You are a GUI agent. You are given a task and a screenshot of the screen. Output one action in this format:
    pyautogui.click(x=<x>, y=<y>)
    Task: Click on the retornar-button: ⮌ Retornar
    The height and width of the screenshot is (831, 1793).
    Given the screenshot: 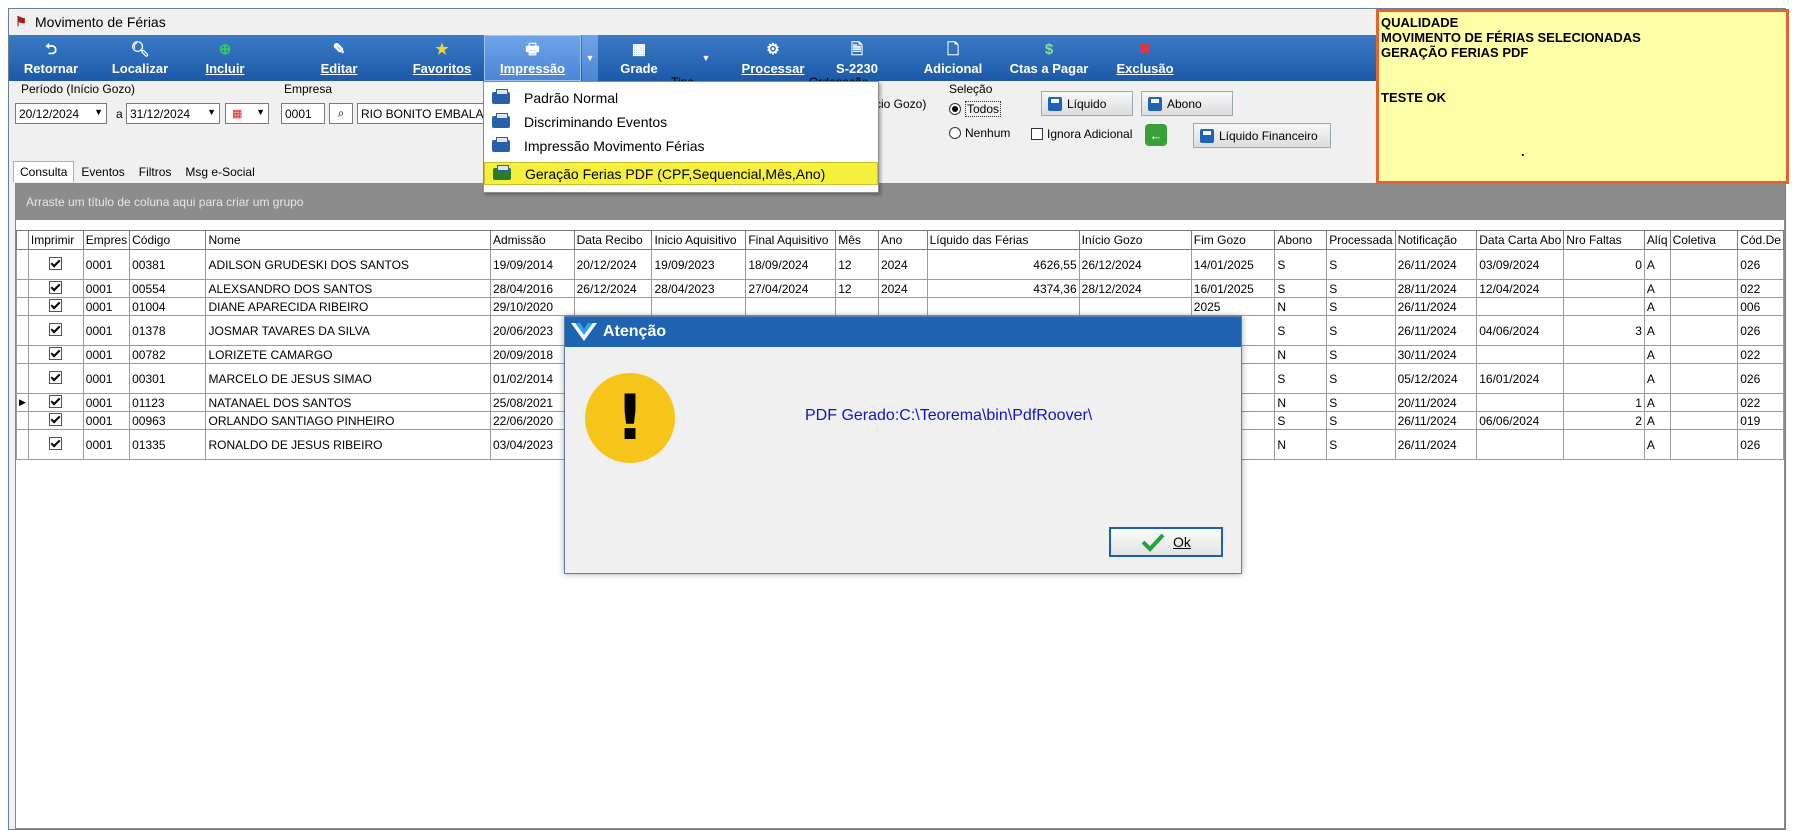 What is the action you would take?
    pyautogui.click(x=51, y=58)
    